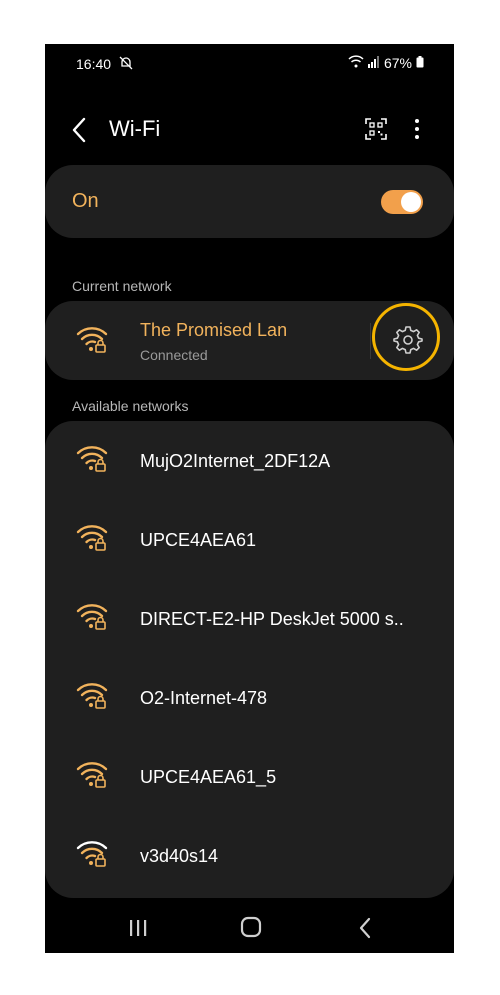 Image resolution: width=500 pixels, height=995 pixels. I want to click on toggle-knob, so click(411, 202).